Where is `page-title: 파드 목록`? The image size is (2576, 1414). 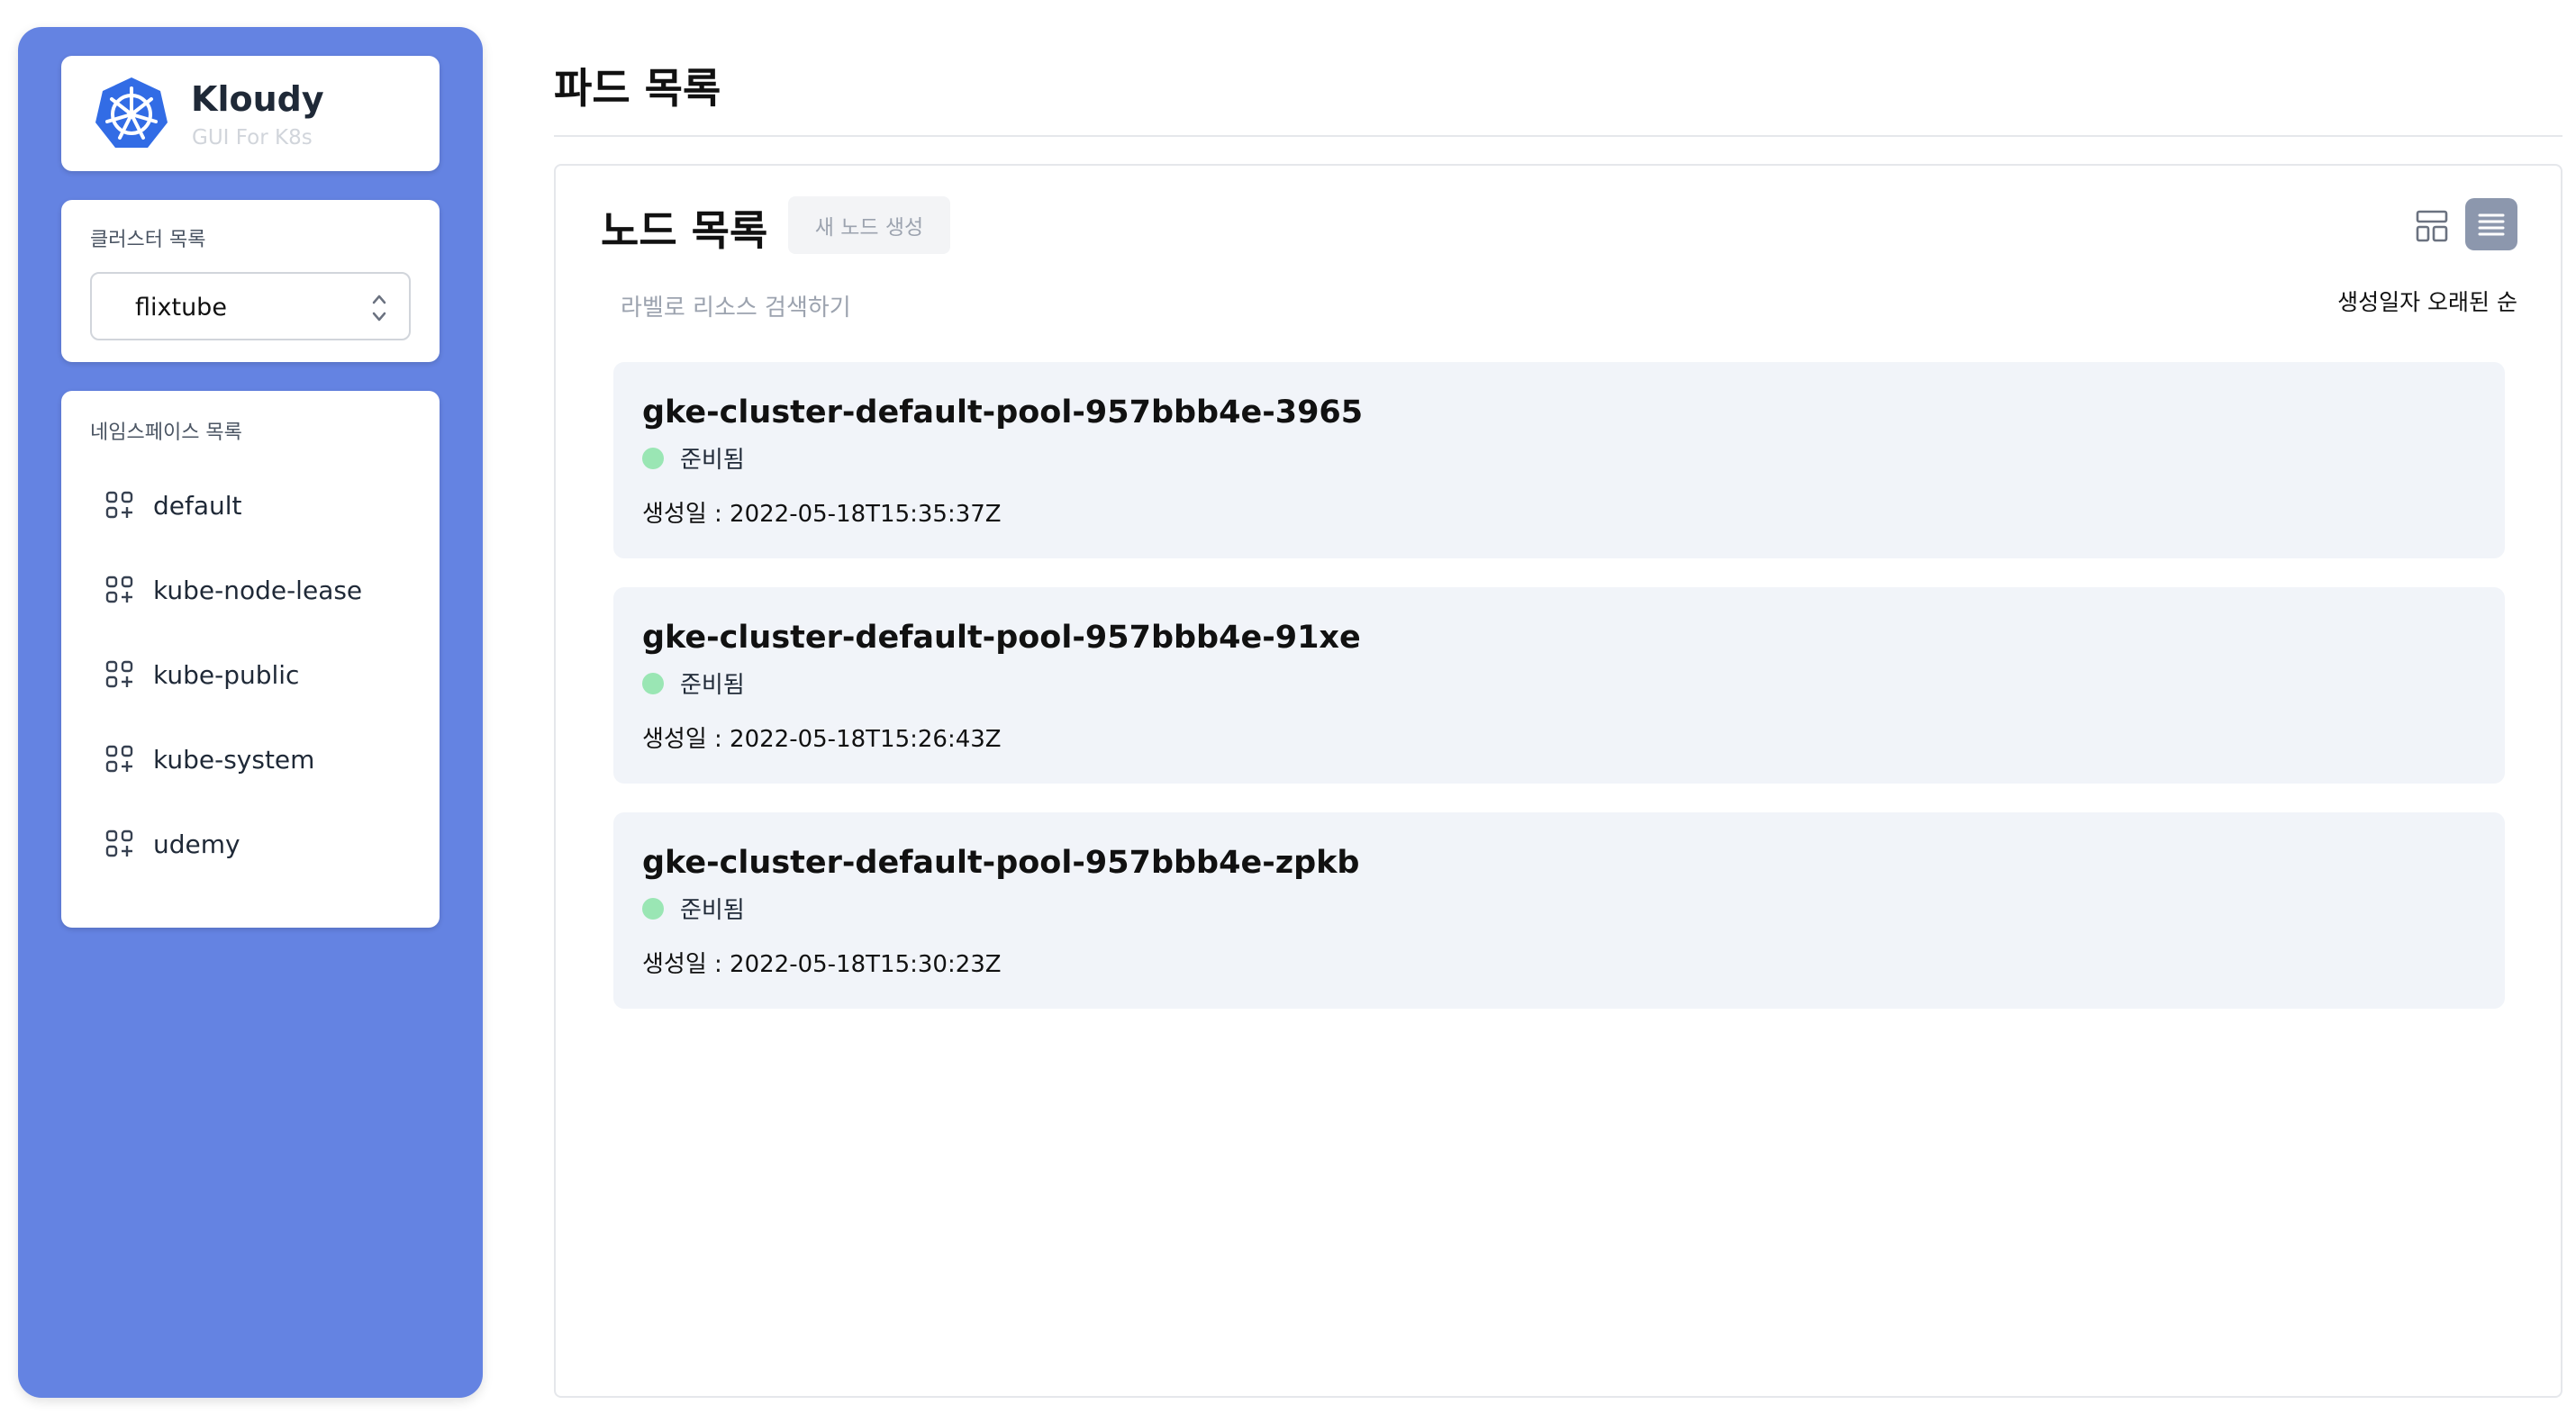
page-title: 파드 목록 is located at coordinates (637, 89).